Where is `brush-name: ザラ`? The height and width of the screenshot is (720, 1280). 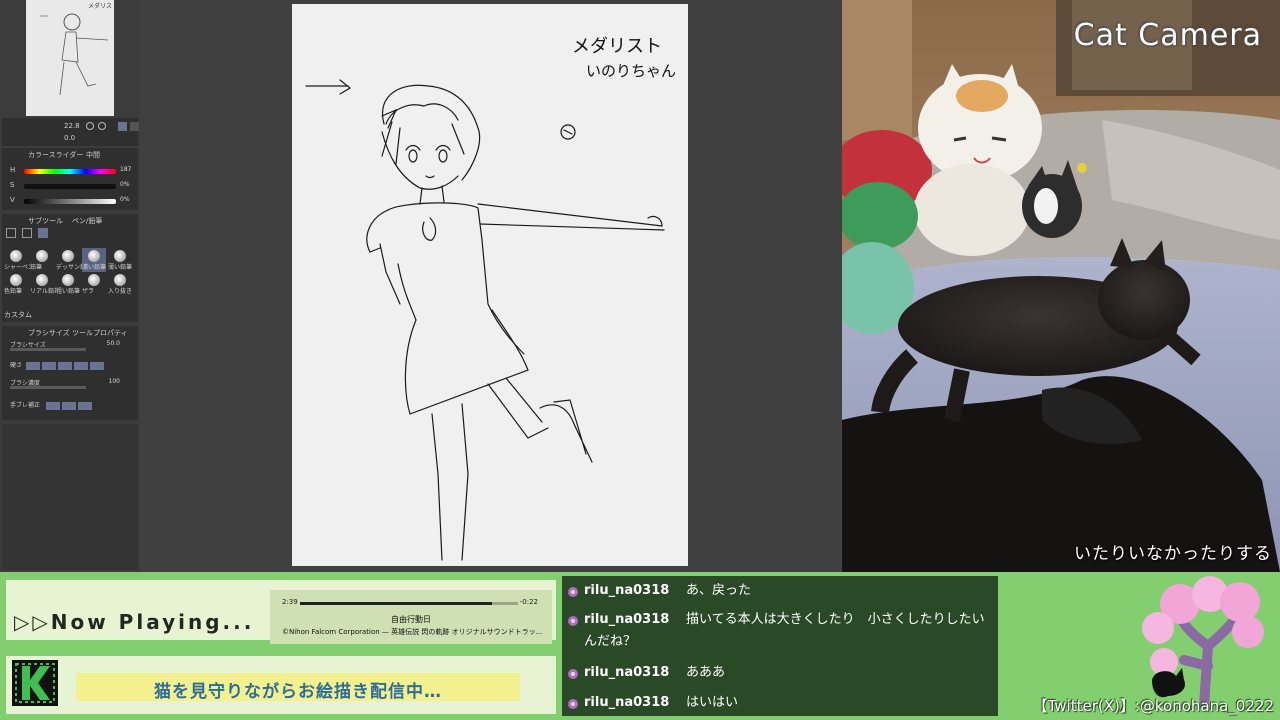
brush-name: ザラ is located at coordinates (88, 291).